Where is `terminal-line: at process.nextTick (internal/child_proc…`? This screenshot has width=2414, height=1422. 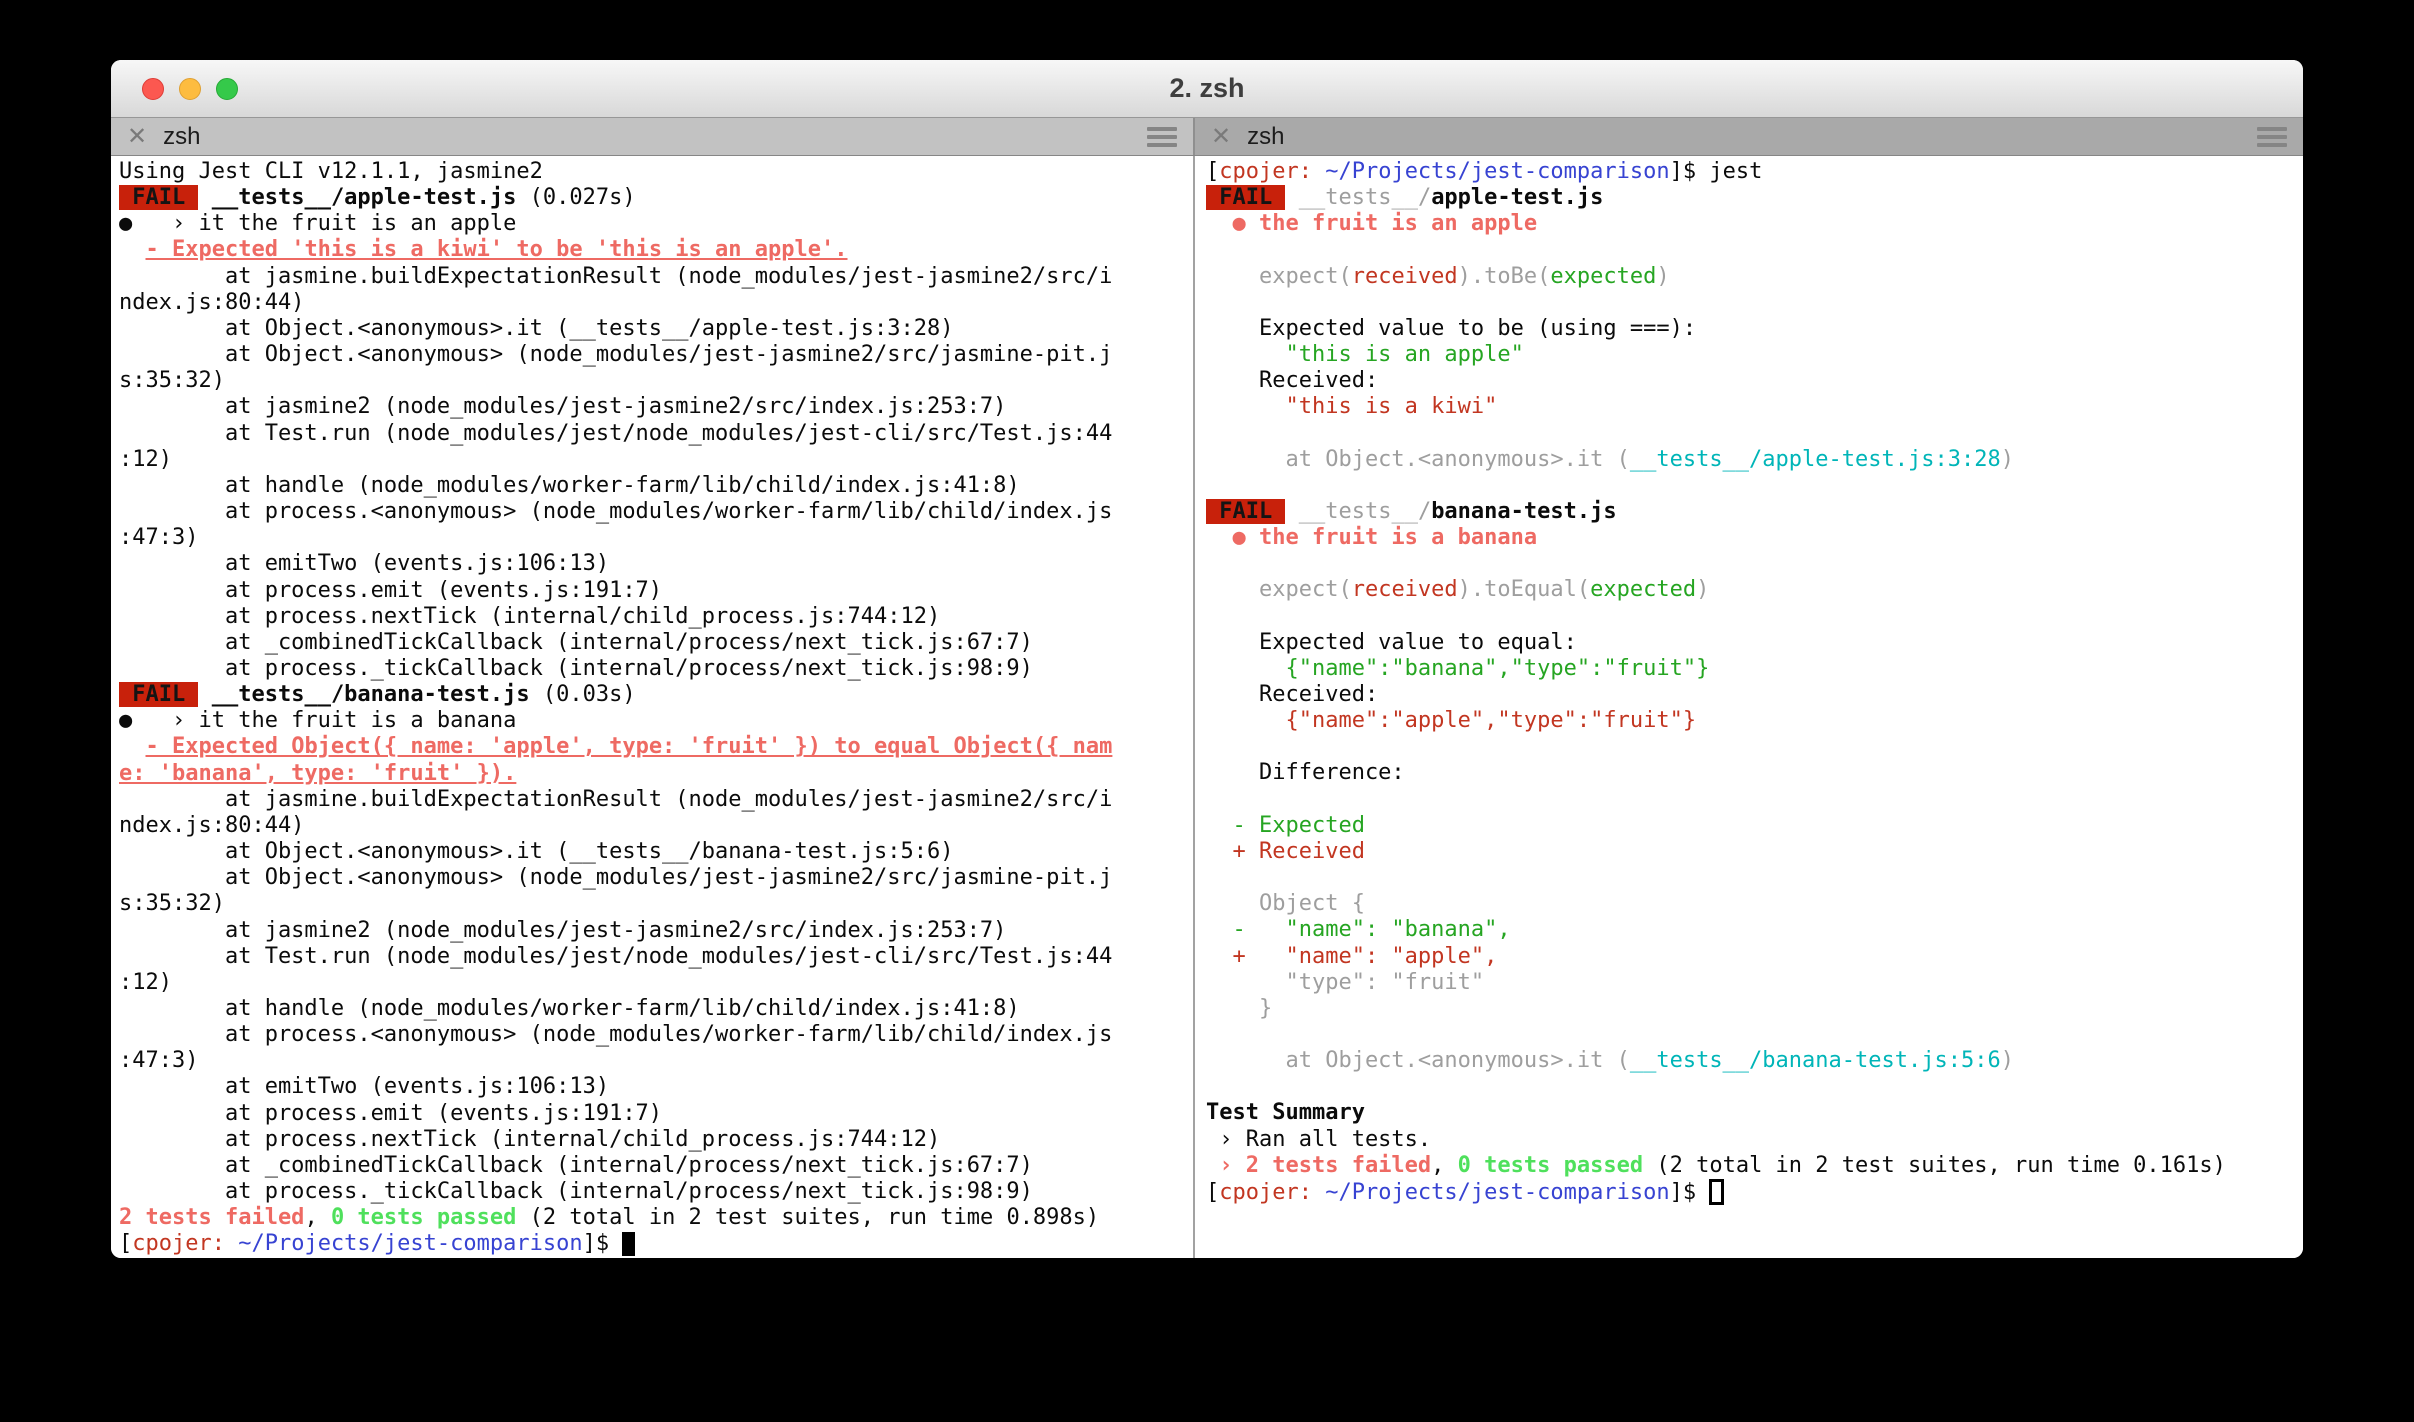 terminal-line: at process.nextTick (internal/child_proc… is located at coordinates (656, 617).